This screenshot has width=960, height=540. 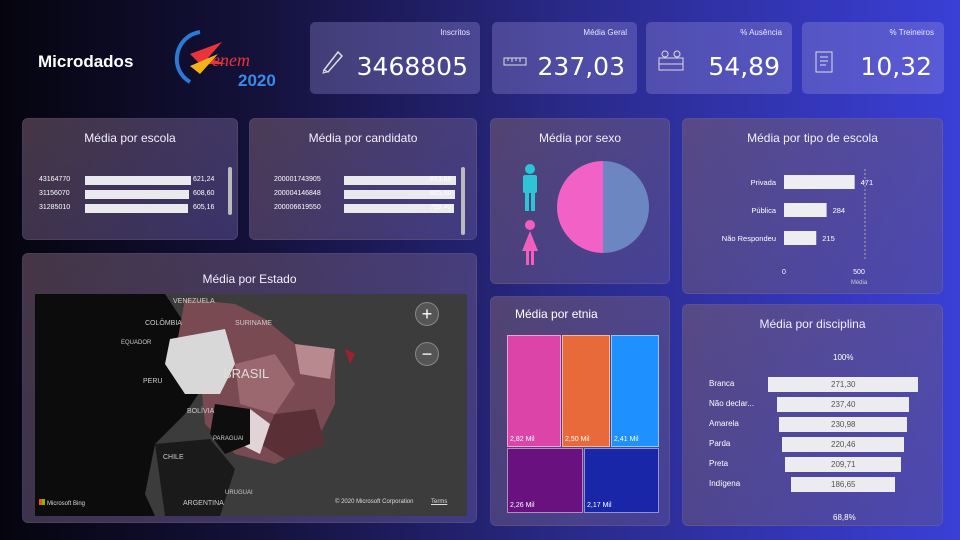 What do you see at coordinates (427, 354) in the screenshot?
I see `zoom-out-button: −` at bounding box center [427, 354].